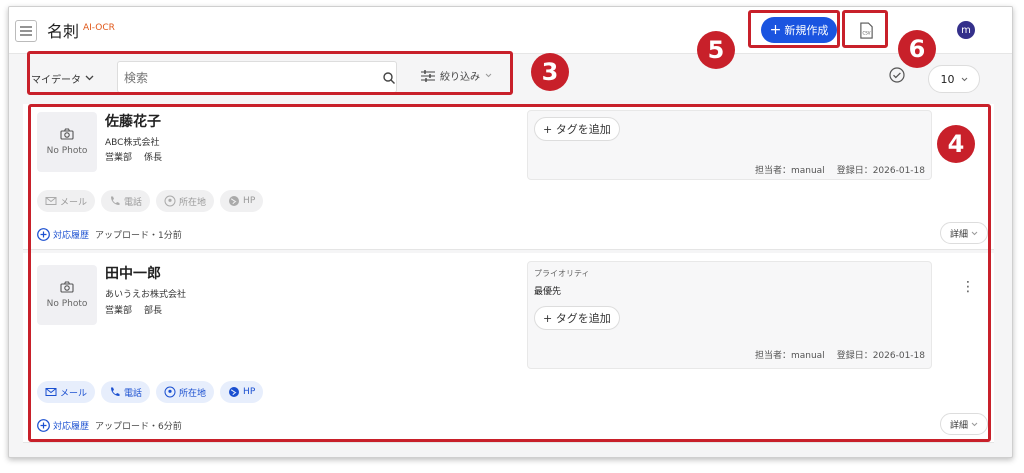 This screenshot has width=1024, height=473. What do you see at coordinates (947, 79) in the screenshot?
I see `per-page-value: 10` at bounding box center [947, 79].